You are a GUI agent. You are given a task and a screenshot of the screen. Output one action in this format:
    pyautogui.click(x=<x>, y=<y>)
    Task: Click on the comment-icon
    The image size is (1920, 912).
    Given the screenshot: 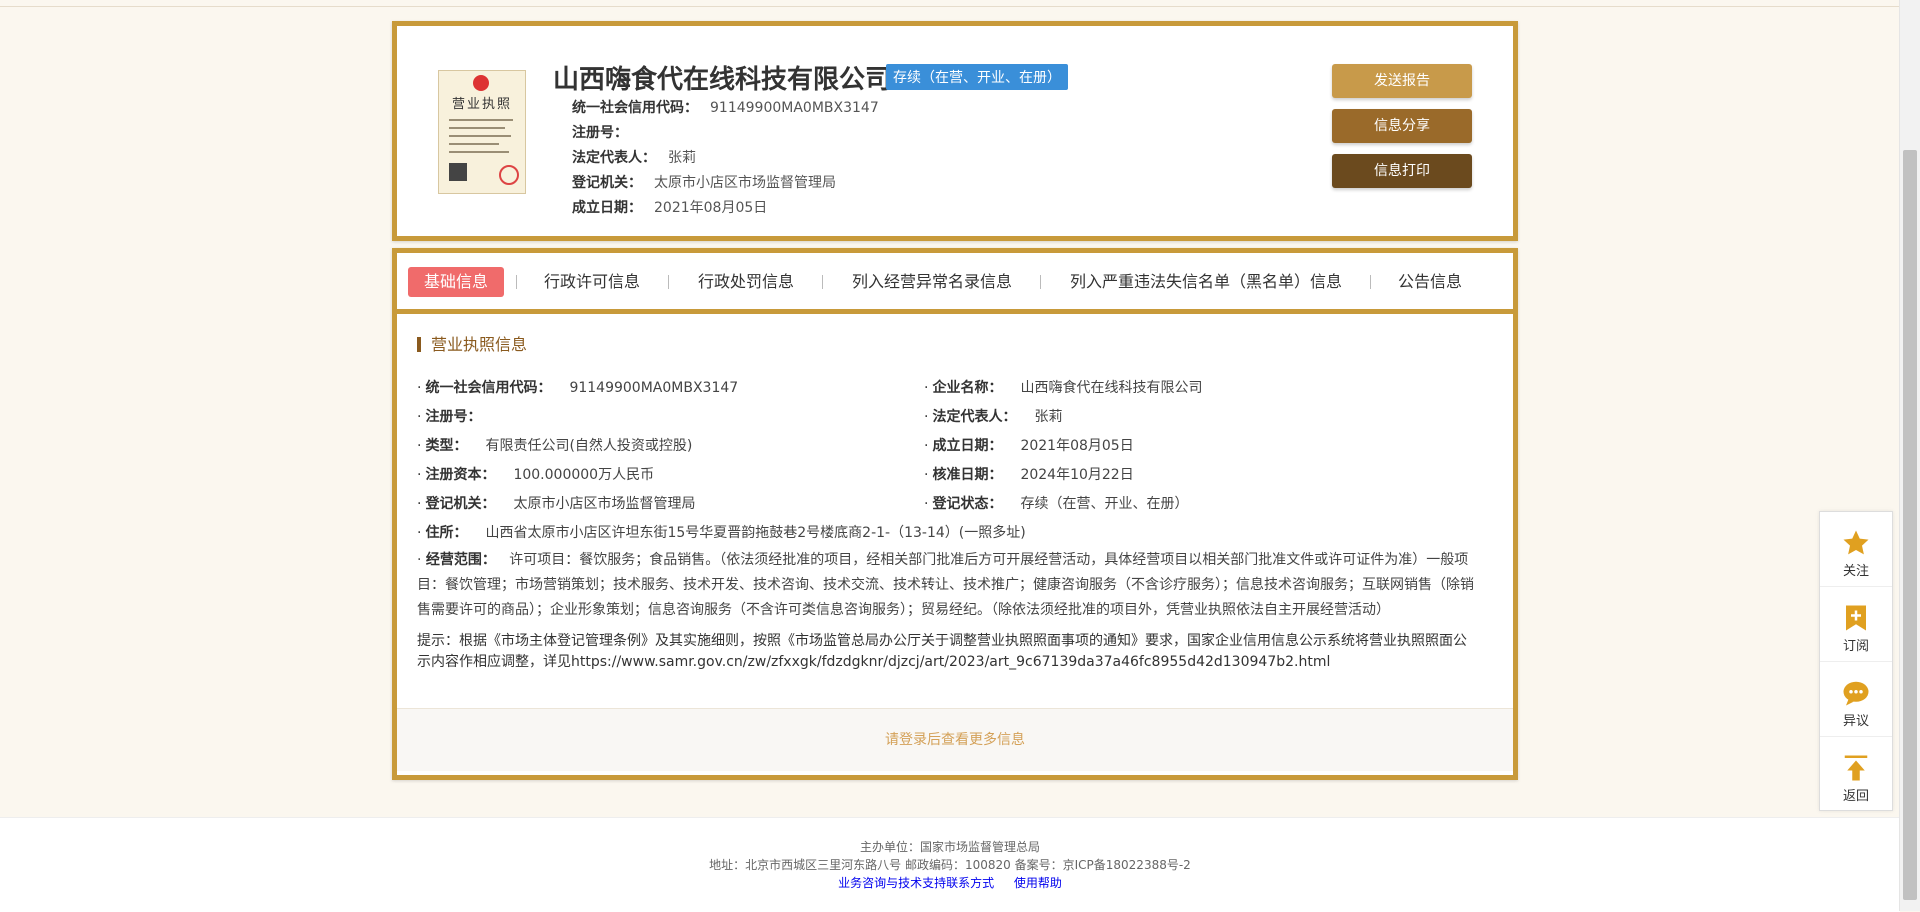 What is the action you would take?
    pyautogui.click(x=1856, y=693)
    